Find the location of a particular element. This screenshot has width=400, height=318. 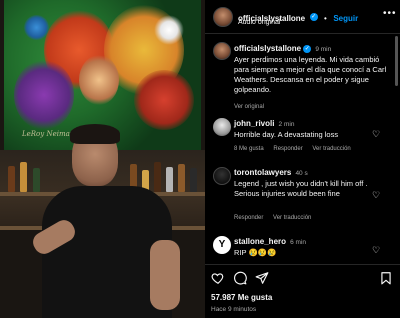

comment-text: Horrible day. A devastating loss is located at coordinates (286, 134).